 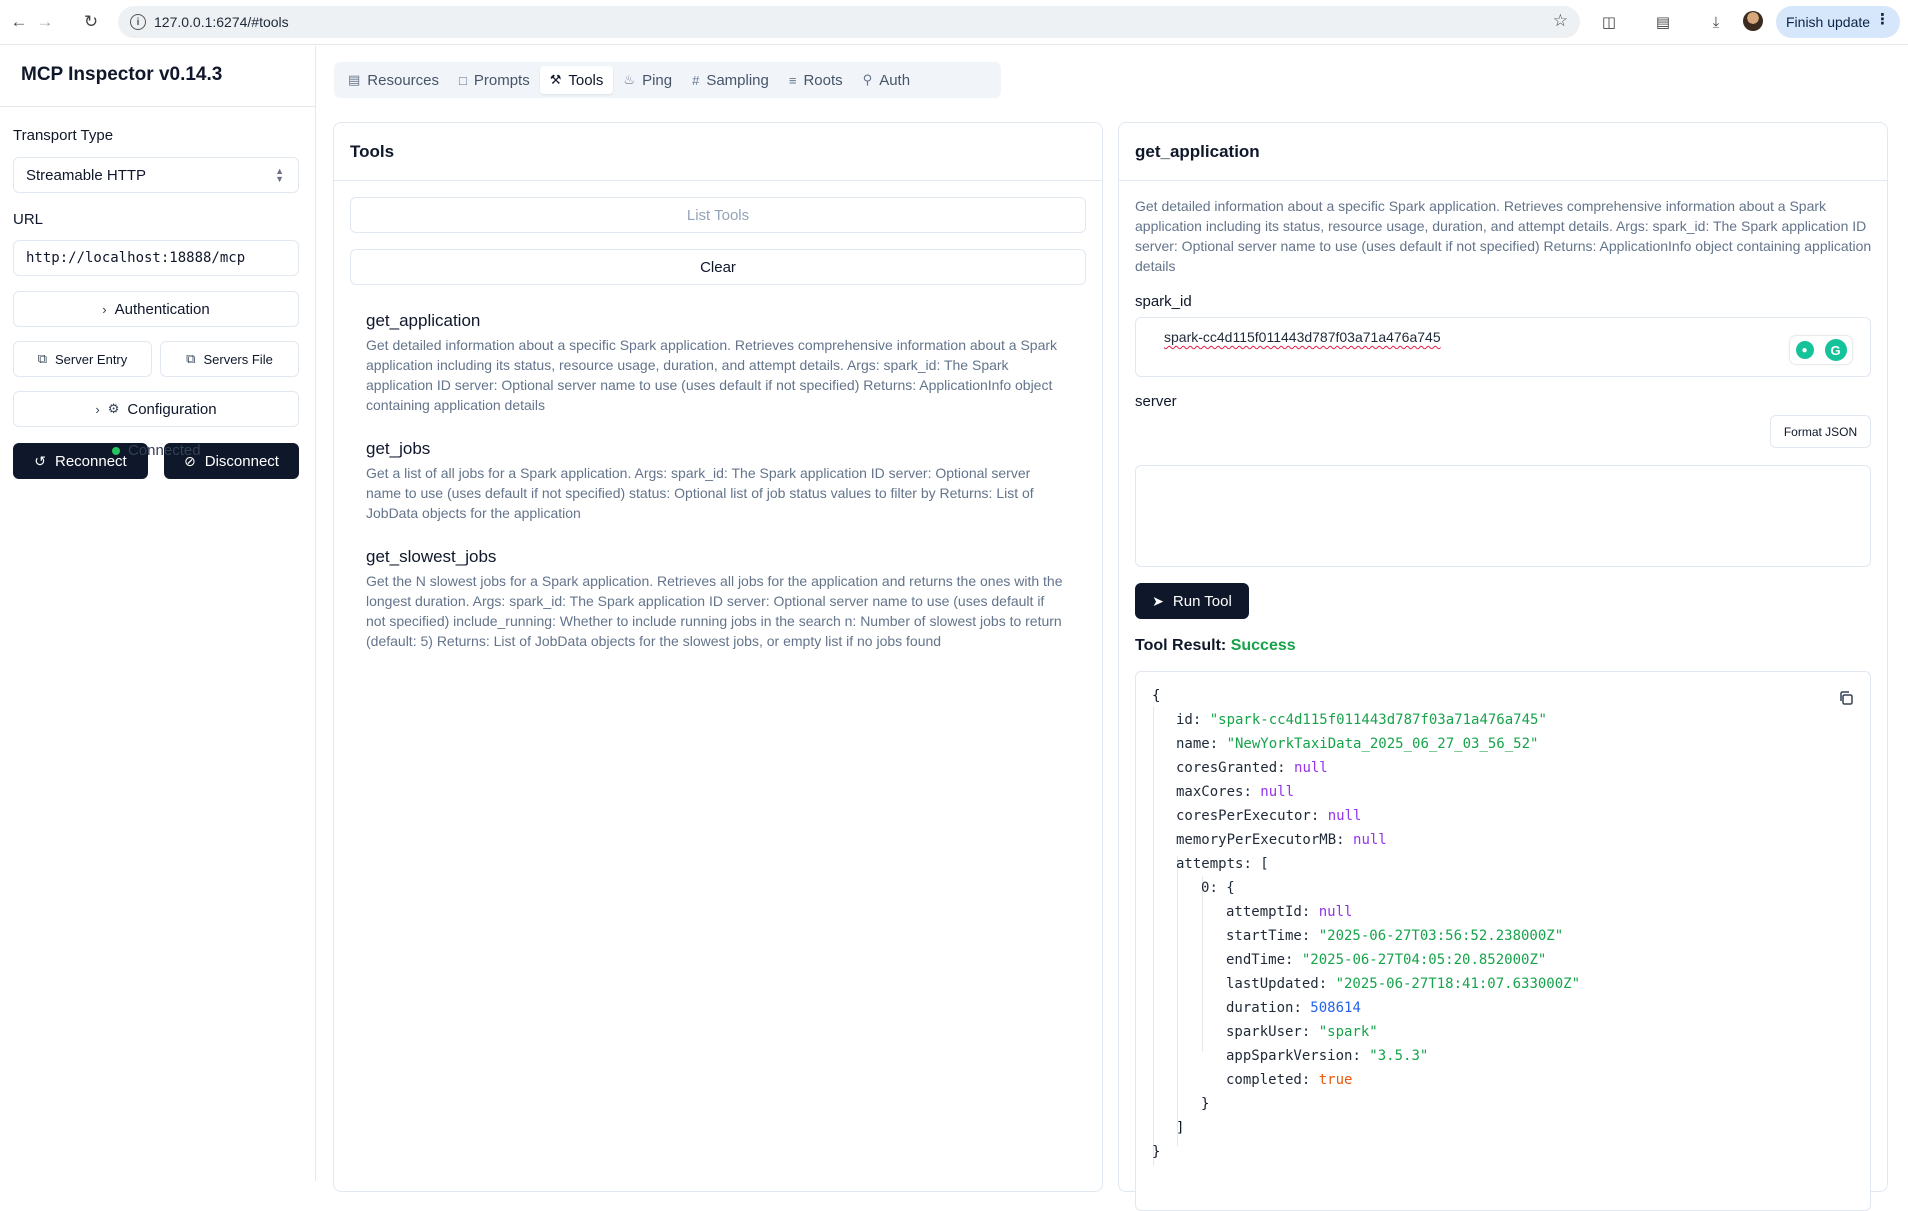 What do you see at coordinates (1272, 984) in the screenshot?
I see `json-key: lastUpdated` at bounding box center [1272, 984].